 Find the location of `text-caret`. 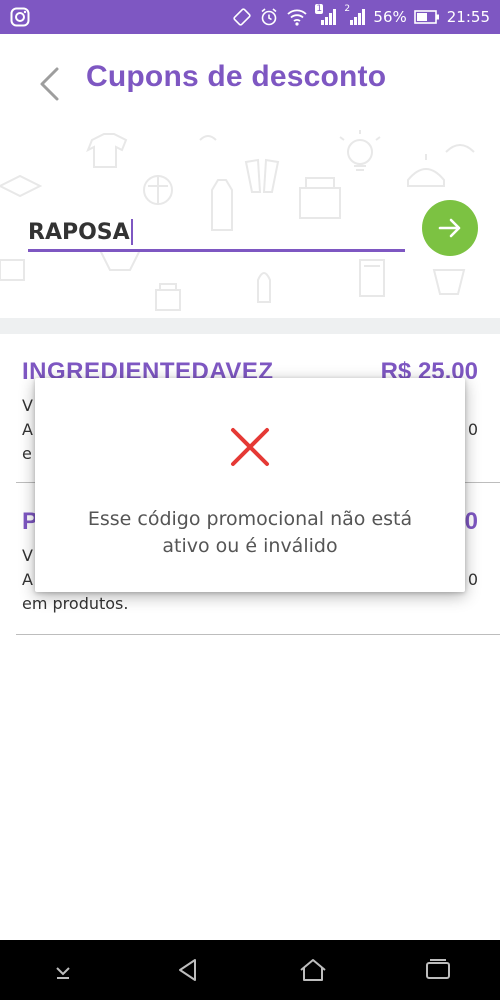

text-caret is located at coordinates (131, 232).